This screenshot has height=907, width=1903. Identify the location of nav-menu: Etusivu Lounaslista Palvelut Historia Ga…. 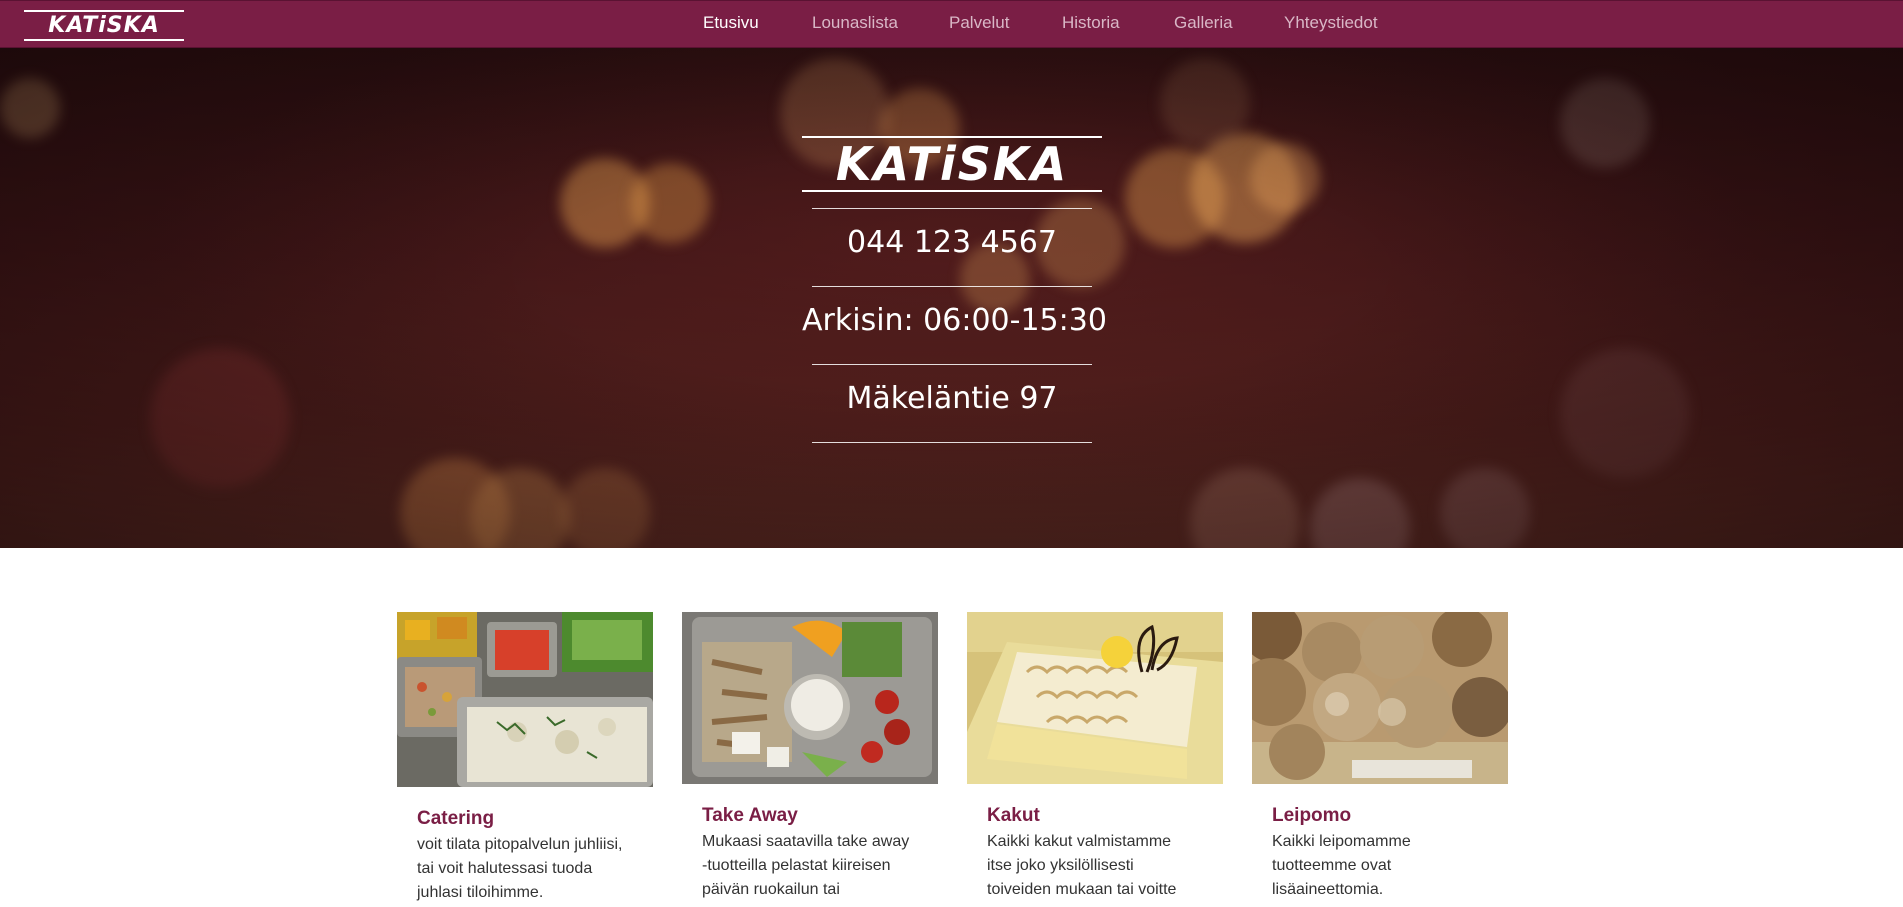
(951, 24).